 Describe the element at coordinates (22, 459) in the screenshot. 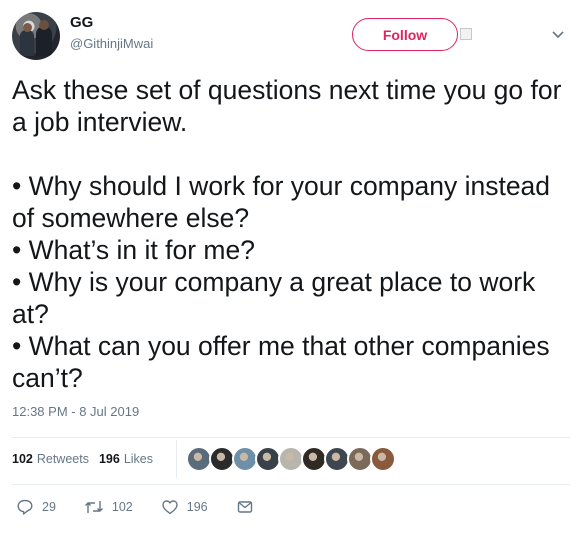

I see `retweets-count: 102` at that location.